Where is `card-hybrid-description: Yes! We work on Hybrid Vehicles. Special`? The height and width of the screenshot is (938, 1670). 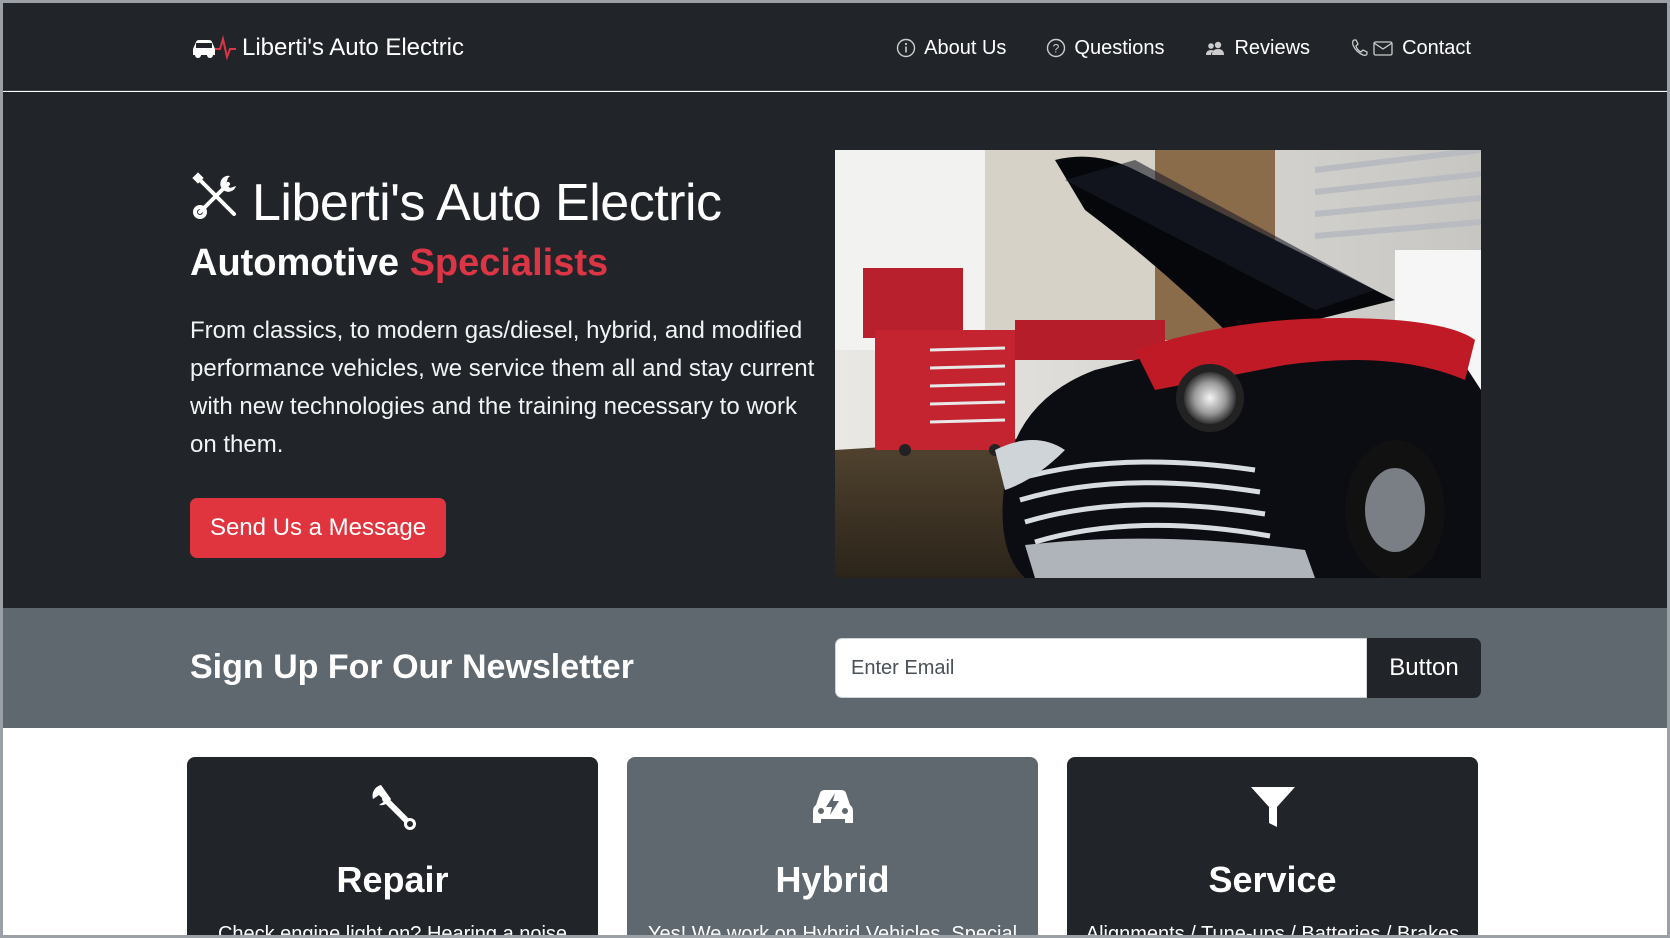
card-hybrid-description: Yes! We work on Hybrid Vehicles. Special is located at coordinates (832, 930).